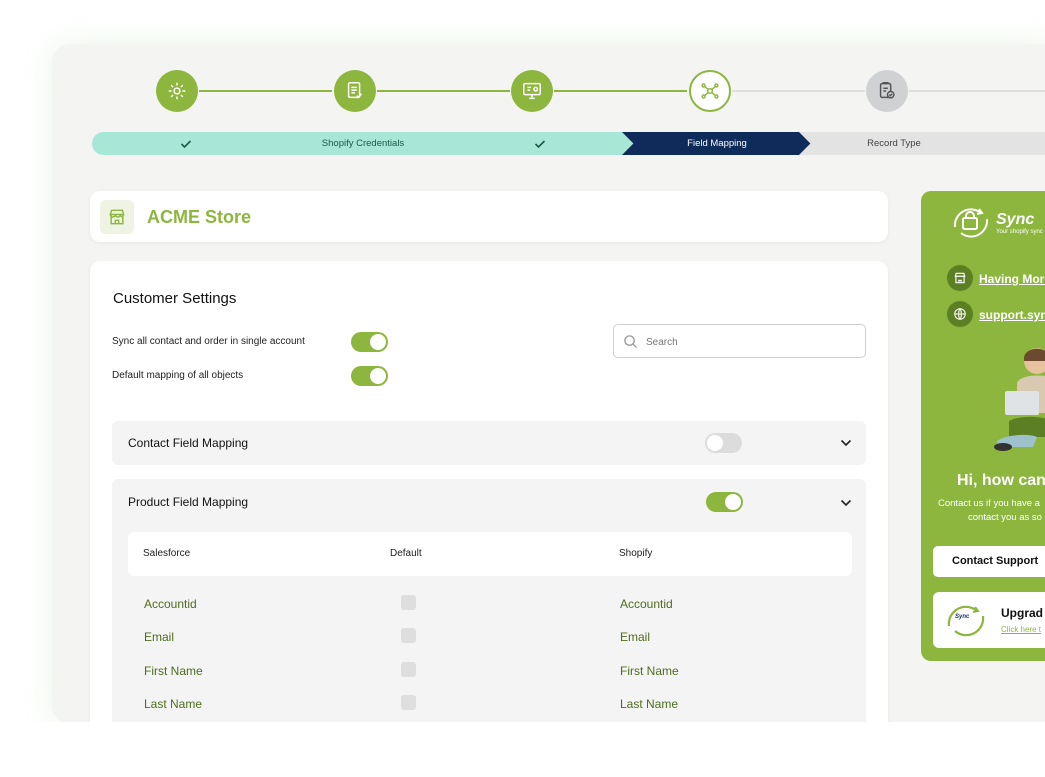  What do you see at coordinates (995, 561) in the screenshot?
I see `contact-support-label: Contact Support` at bounding box center [995, 561].